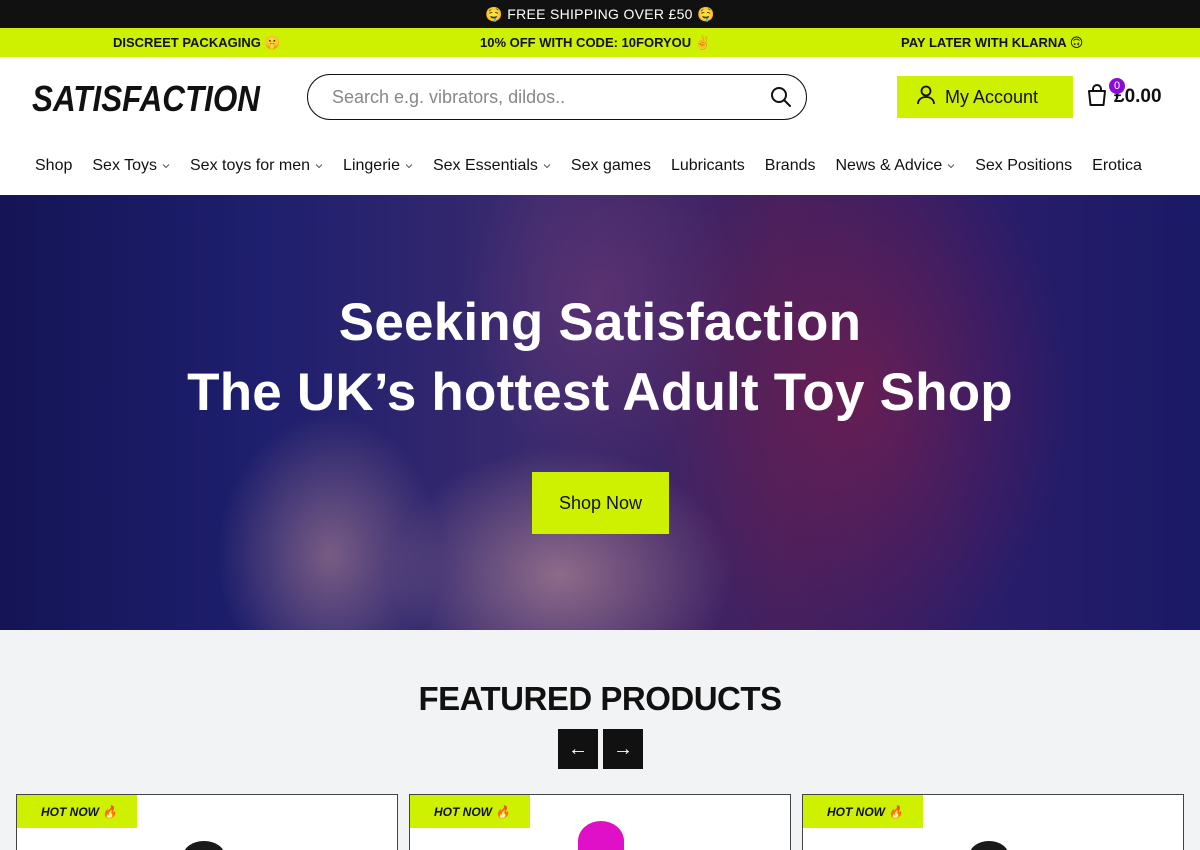 The image size is (1200, 850). I want to click on svg-text: SATISFACTION, so click(146, 97).